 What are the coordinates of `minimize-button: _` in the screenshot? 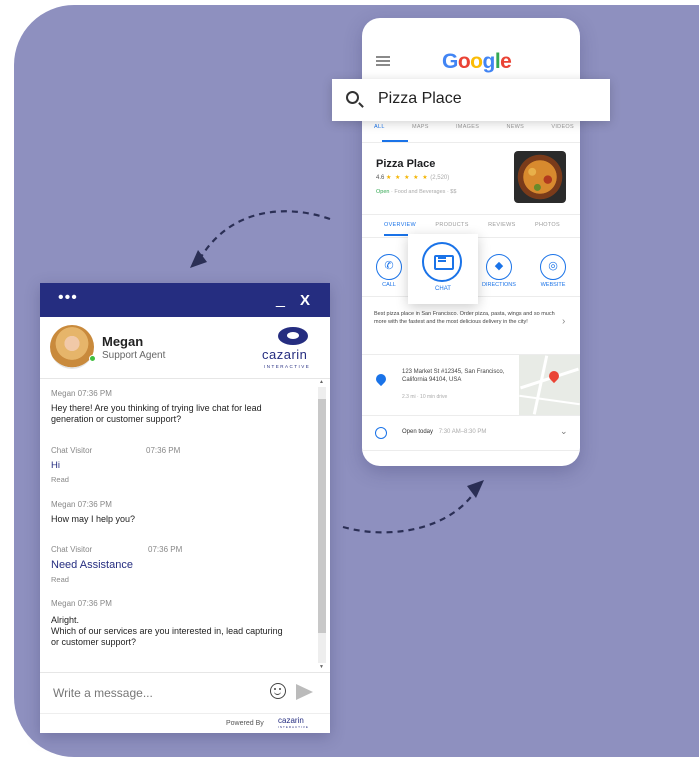 It's located at (280, 300).